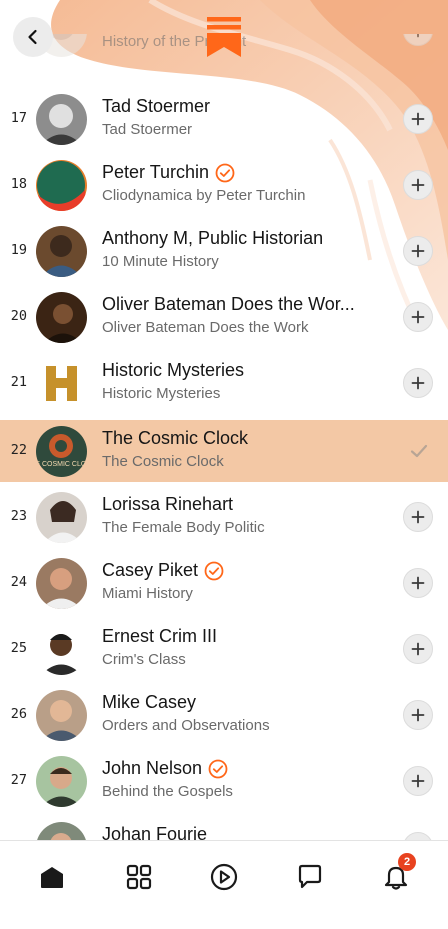 The image size is (448, 929). Describe the element at coordinates (173, 370) in the screenshot. I see `author-name: Historic Mysteries` at that location.